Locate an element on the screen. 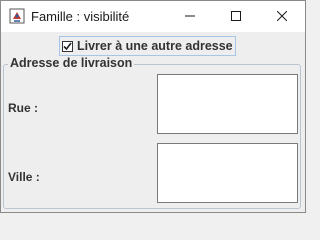 Image resolution: width=320 pixels, height=240 pixels. city-label: Ville : is located at coordinates (24, 177).